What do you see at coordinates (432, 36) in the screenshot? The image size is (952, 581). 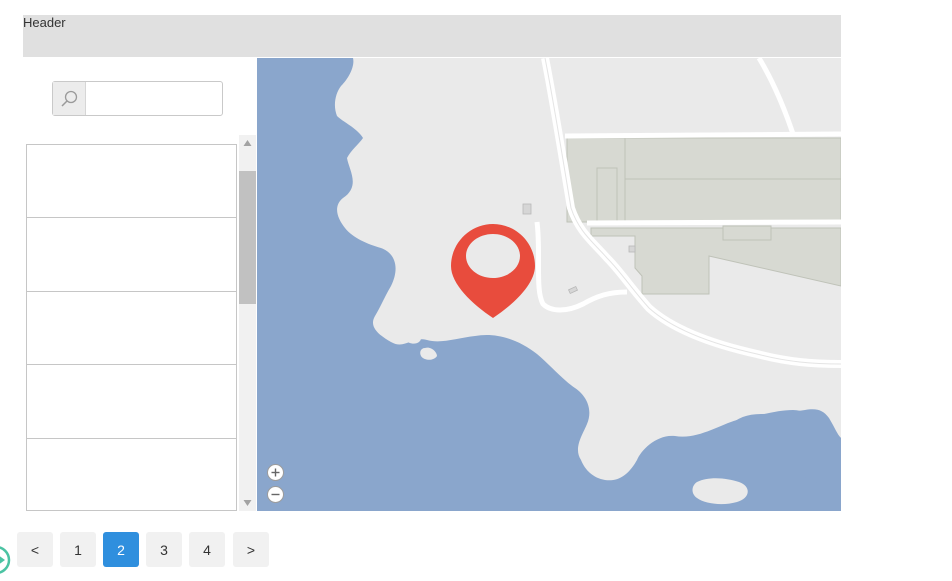 I see `header: Header` at bounding box center [432, 36].